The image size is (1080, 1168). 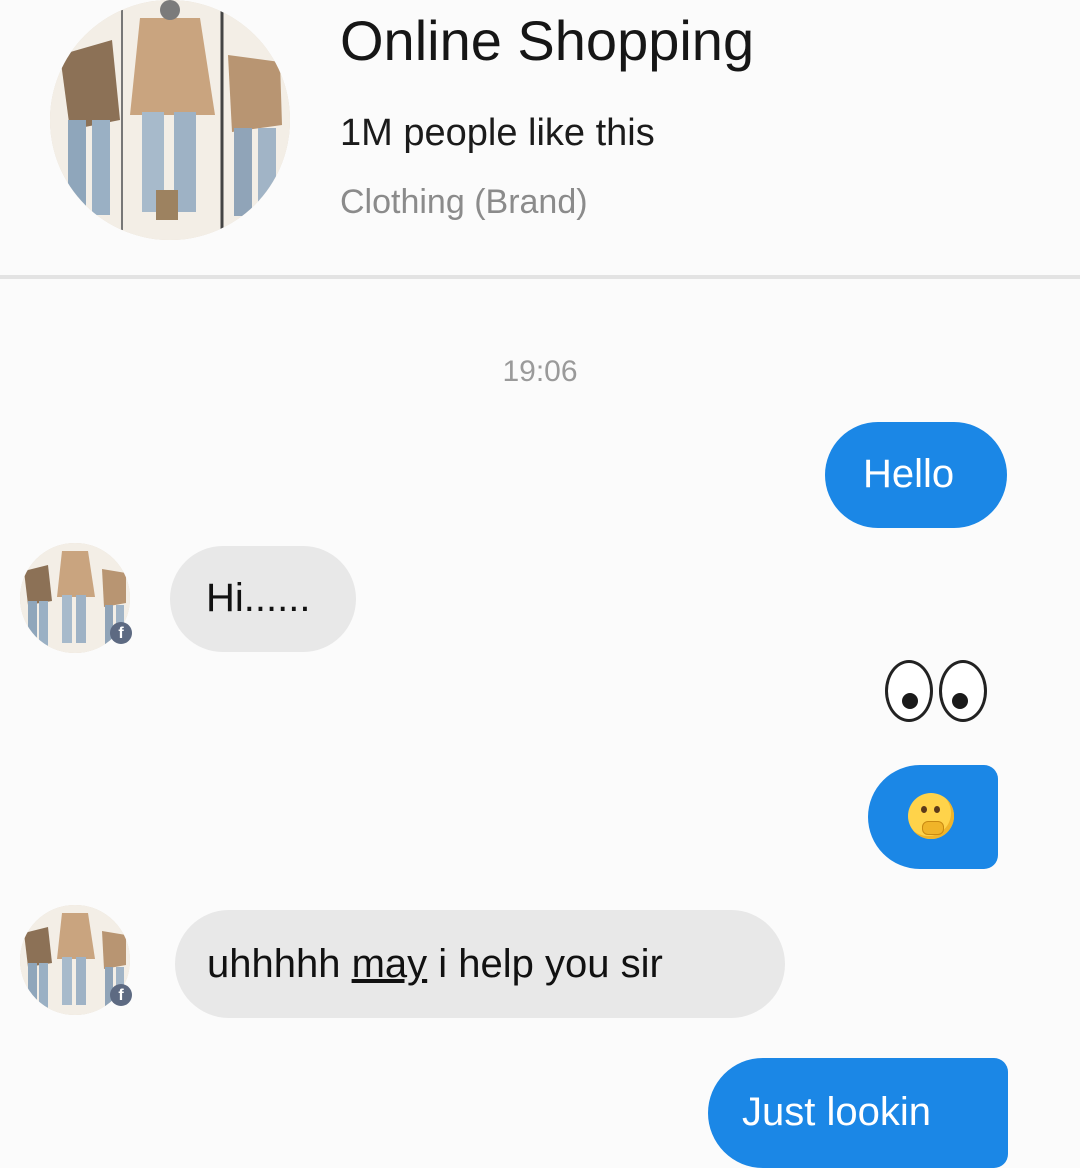 What do you see at coordinates (497, 133) in the screenshot?
I see `page-likes-count: 1M people like this` at bounding box center [497, 133].